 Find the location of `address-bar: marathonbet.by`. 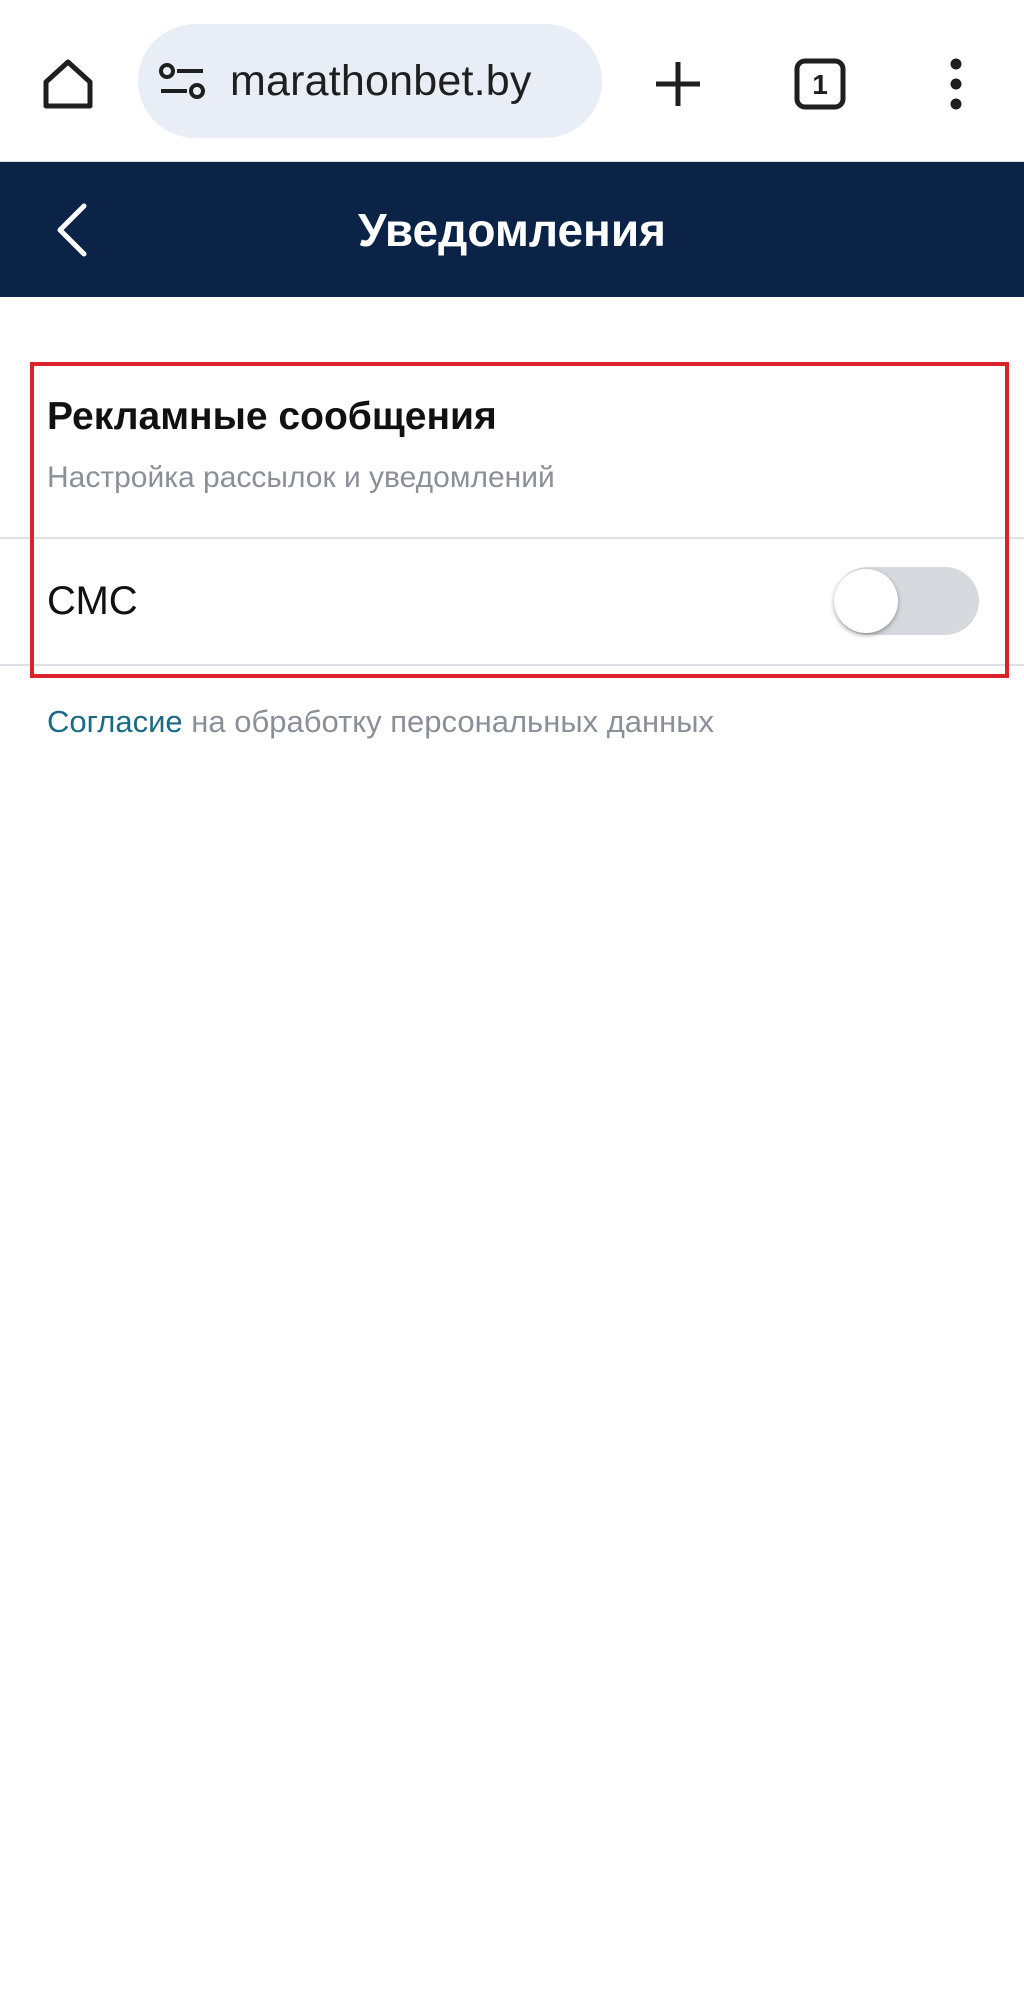

address-bar: marathonbet.by is located at coordinates (370, 81).